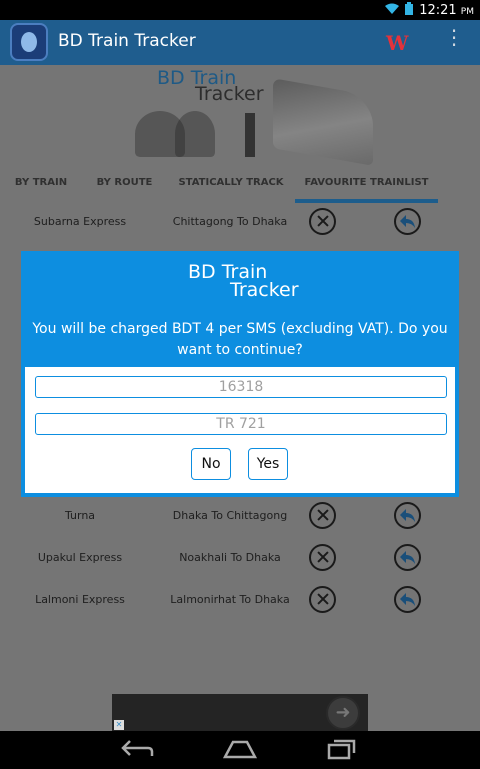  What do you see at coordinates (241, 424) in the screenshot?
I see `sms-text-field` at bounding box center [241, 424].